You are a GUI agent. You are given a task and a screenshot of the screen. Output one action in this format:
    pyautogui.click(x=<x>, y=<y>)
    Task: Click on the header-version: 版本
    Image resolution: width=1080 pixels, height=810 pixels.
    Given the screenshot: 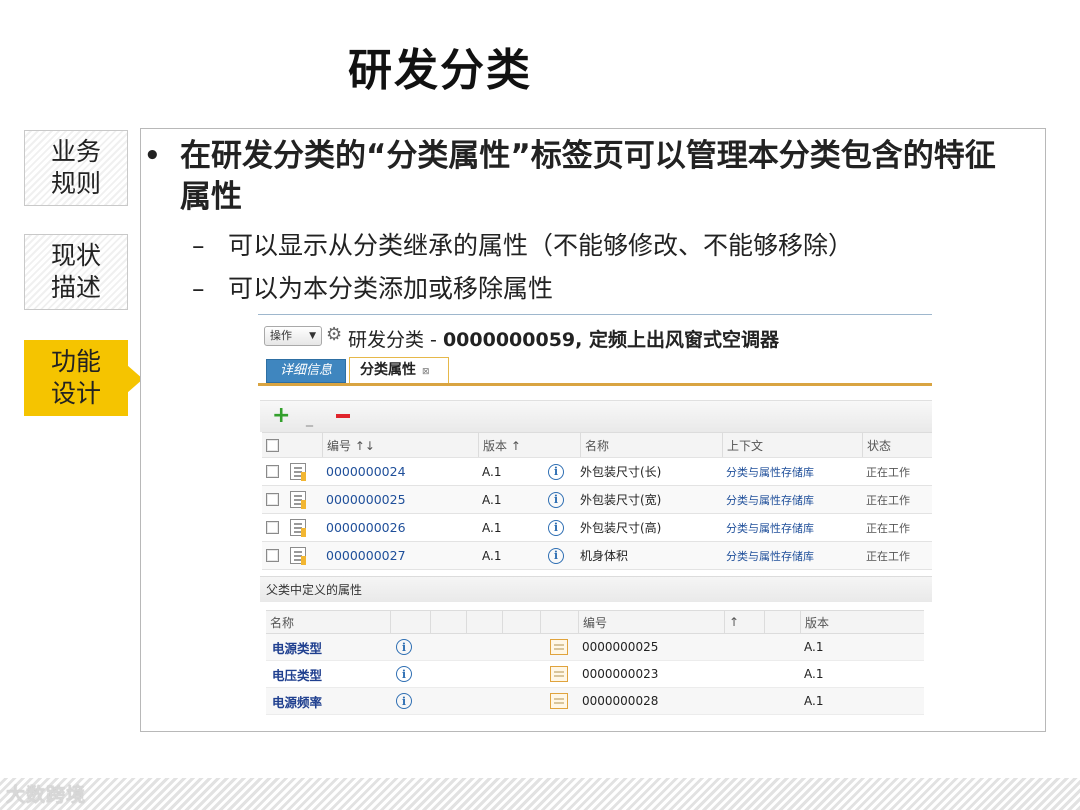 What is the action you would take?
    pyautogui.click(x=862, y=622)
    